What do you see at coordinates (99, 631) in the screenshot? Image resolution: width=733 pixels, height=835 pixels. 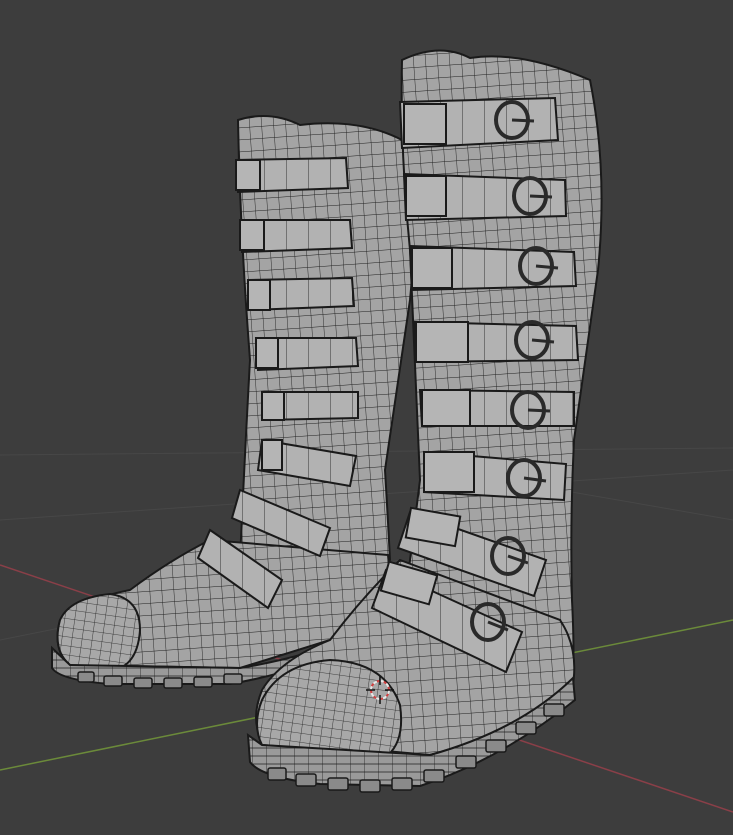 I see `left-boot-toe-cap` at bounding box center [99, 631].